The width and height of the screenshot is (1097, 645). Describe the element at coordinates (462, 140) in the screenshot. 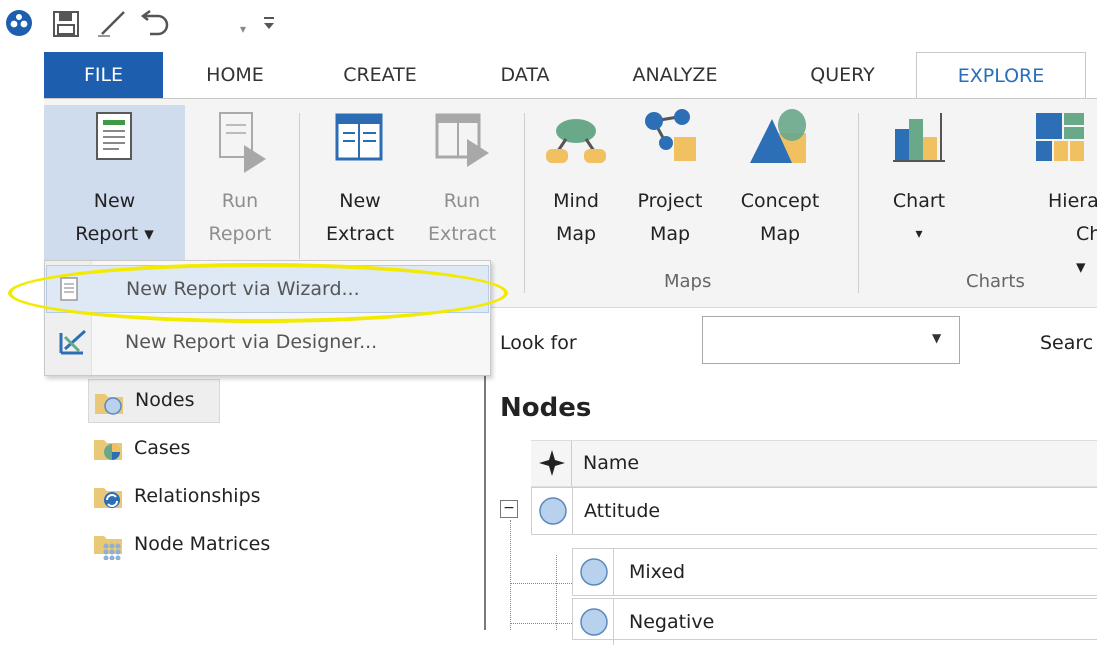

I see `run-extract-icon` at that location.